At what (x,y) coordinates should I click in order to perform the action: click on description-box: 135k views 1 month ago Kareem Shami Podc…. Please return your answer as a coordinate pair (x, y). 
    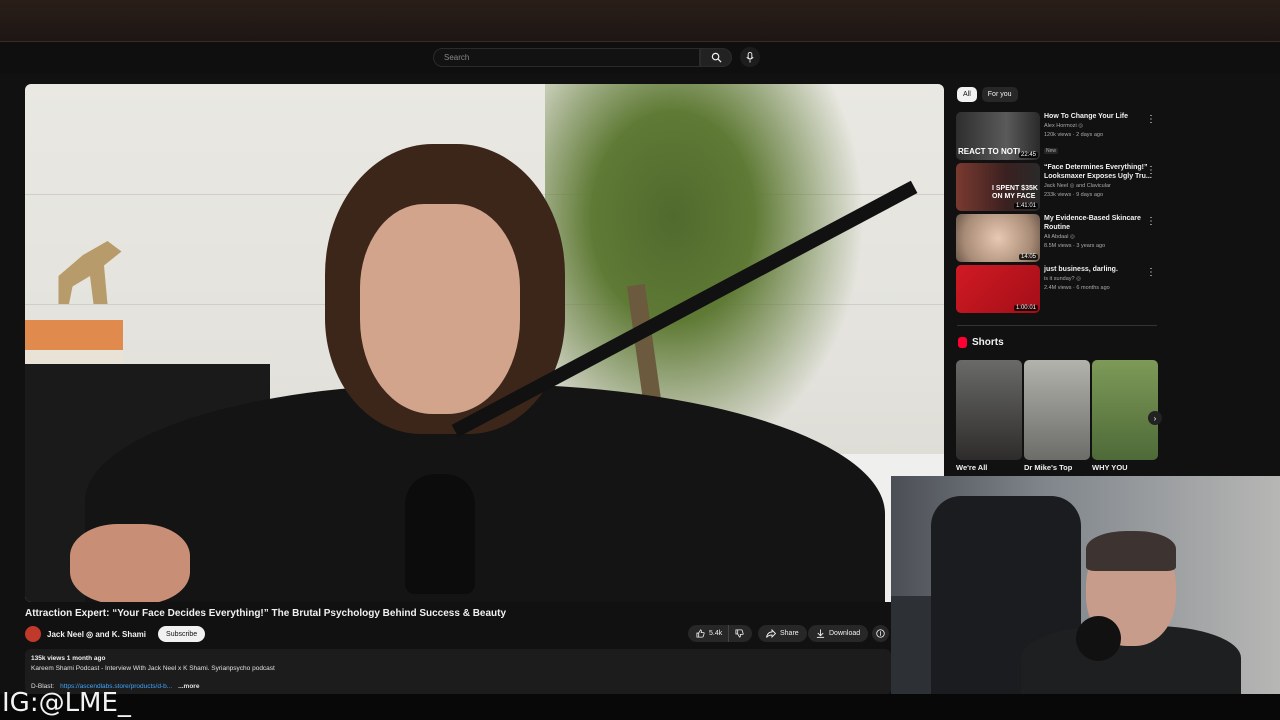
    Looking at the image, I should click on (458, 672).